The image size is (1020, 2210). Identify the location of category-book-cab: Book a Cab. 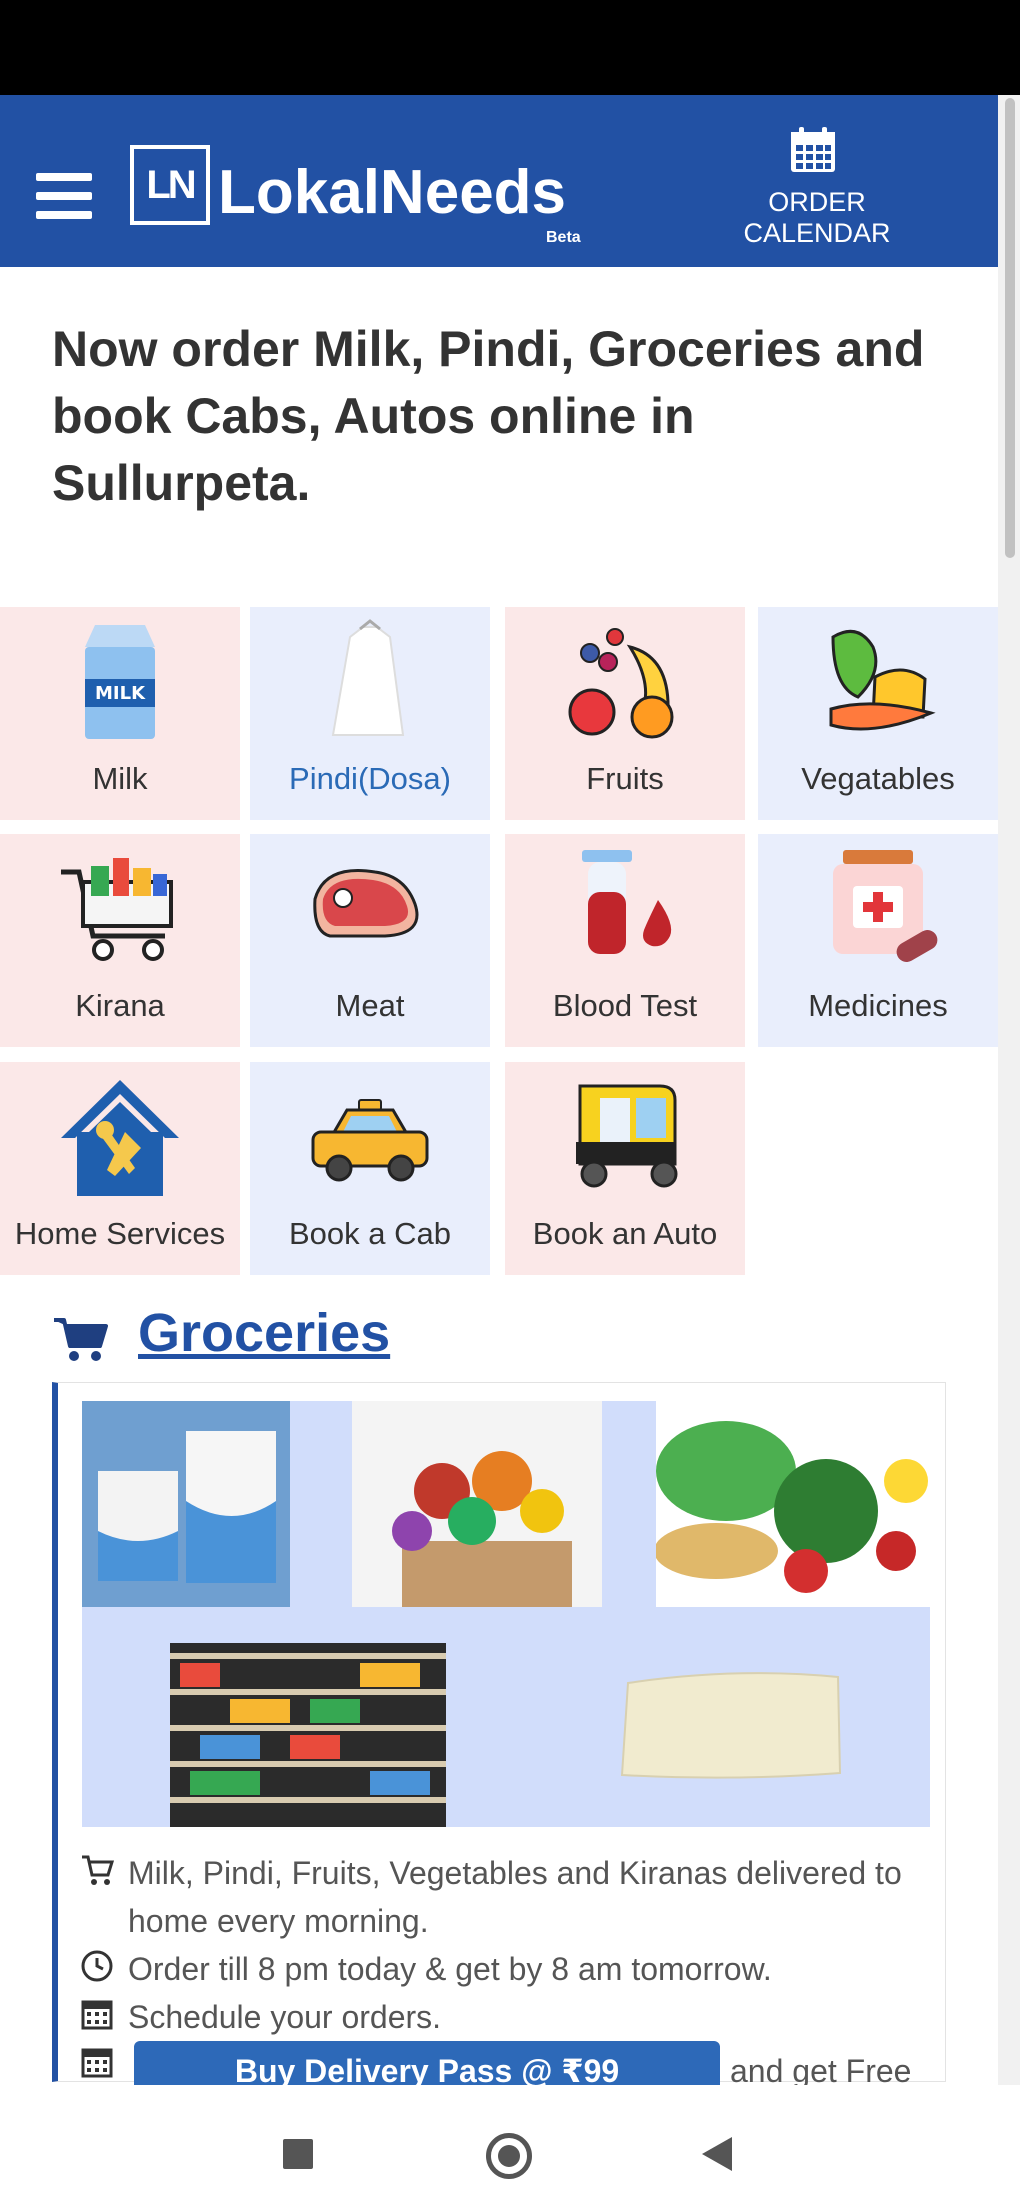
(370, 1168).